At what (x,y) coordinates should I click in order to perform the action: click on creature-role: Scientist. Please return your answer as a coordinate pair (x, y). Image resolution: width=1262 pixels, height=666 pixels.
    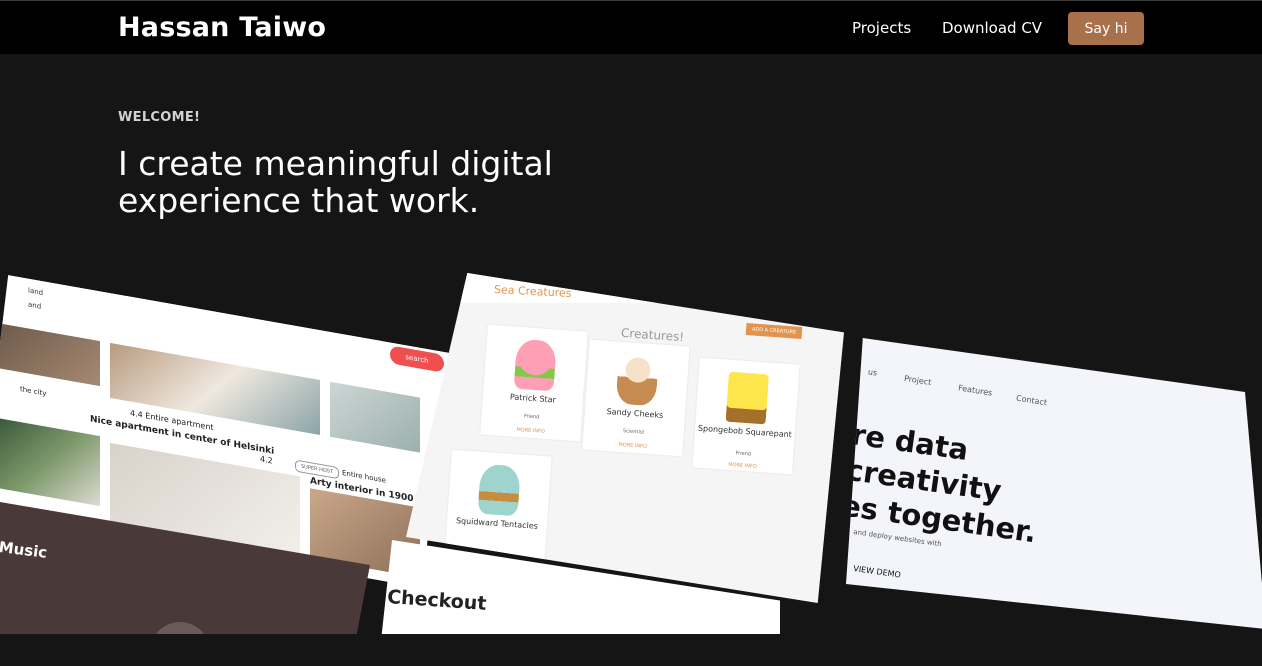
    Looking at the image, I should click on (633, 432).